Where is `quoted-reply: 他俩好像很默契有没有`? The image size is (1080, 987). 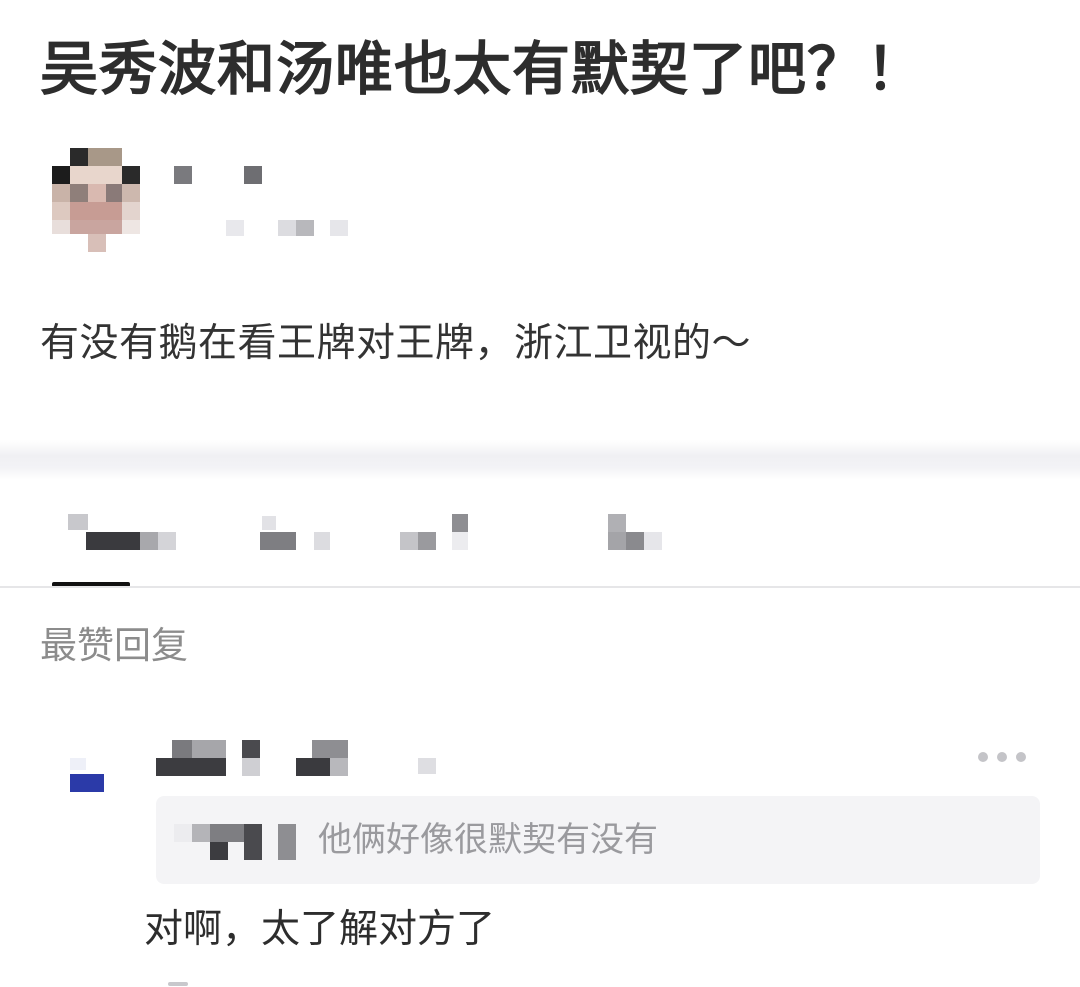 quoted-reply: 他俩好像很默契有没有 is located at coordinates (598, 840).